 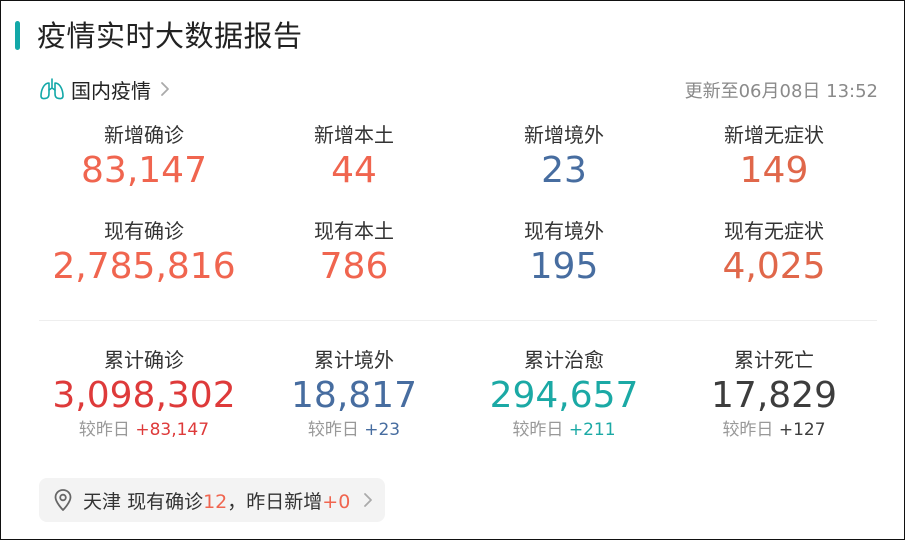 I want to click on stat-value: 195, so click(x=564, y=266).